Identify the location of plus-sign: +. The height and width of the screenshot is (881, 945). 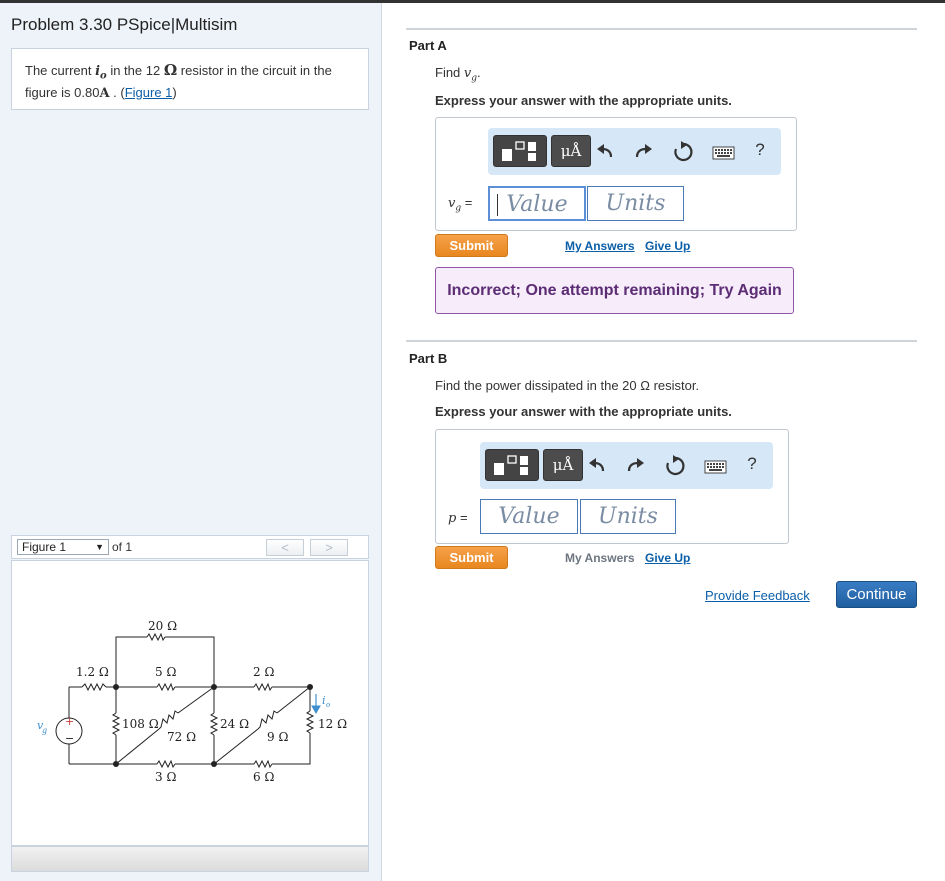
(69, 721).